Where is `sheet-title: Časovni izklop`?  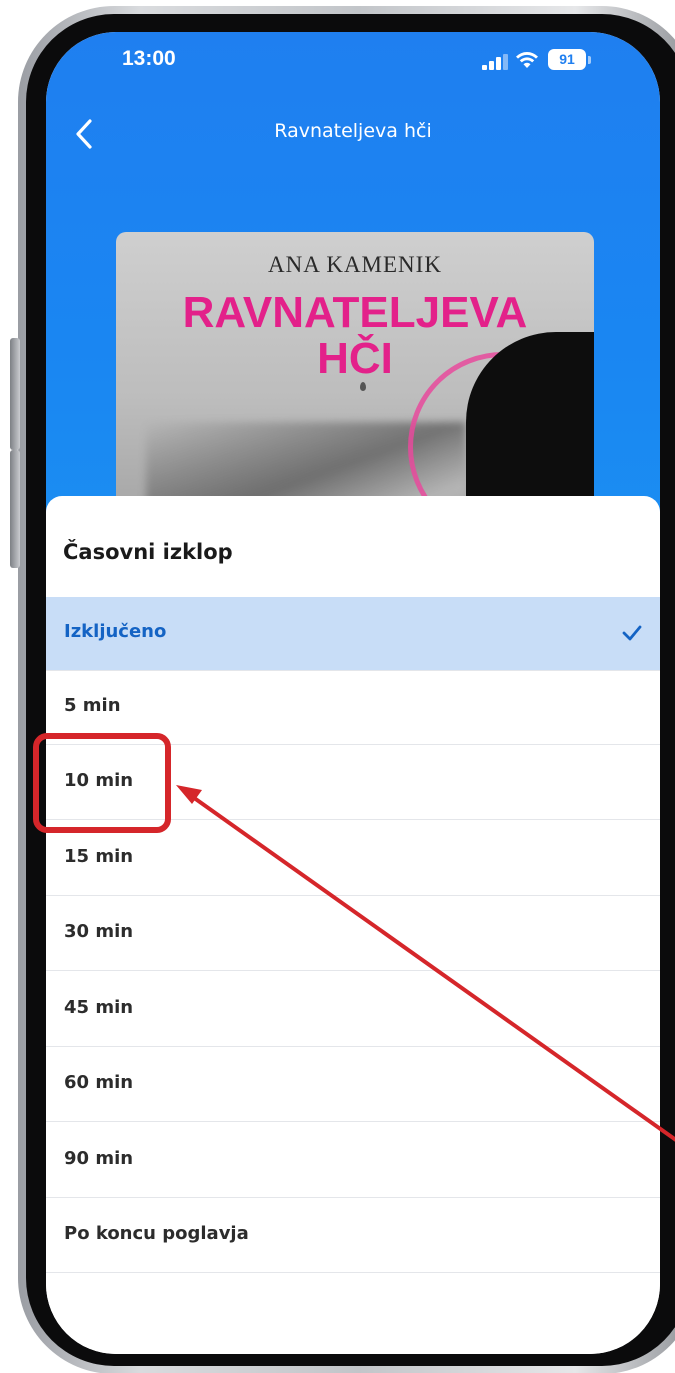
sheet-title: Časovni izklop is located at coordinates (148, 552).